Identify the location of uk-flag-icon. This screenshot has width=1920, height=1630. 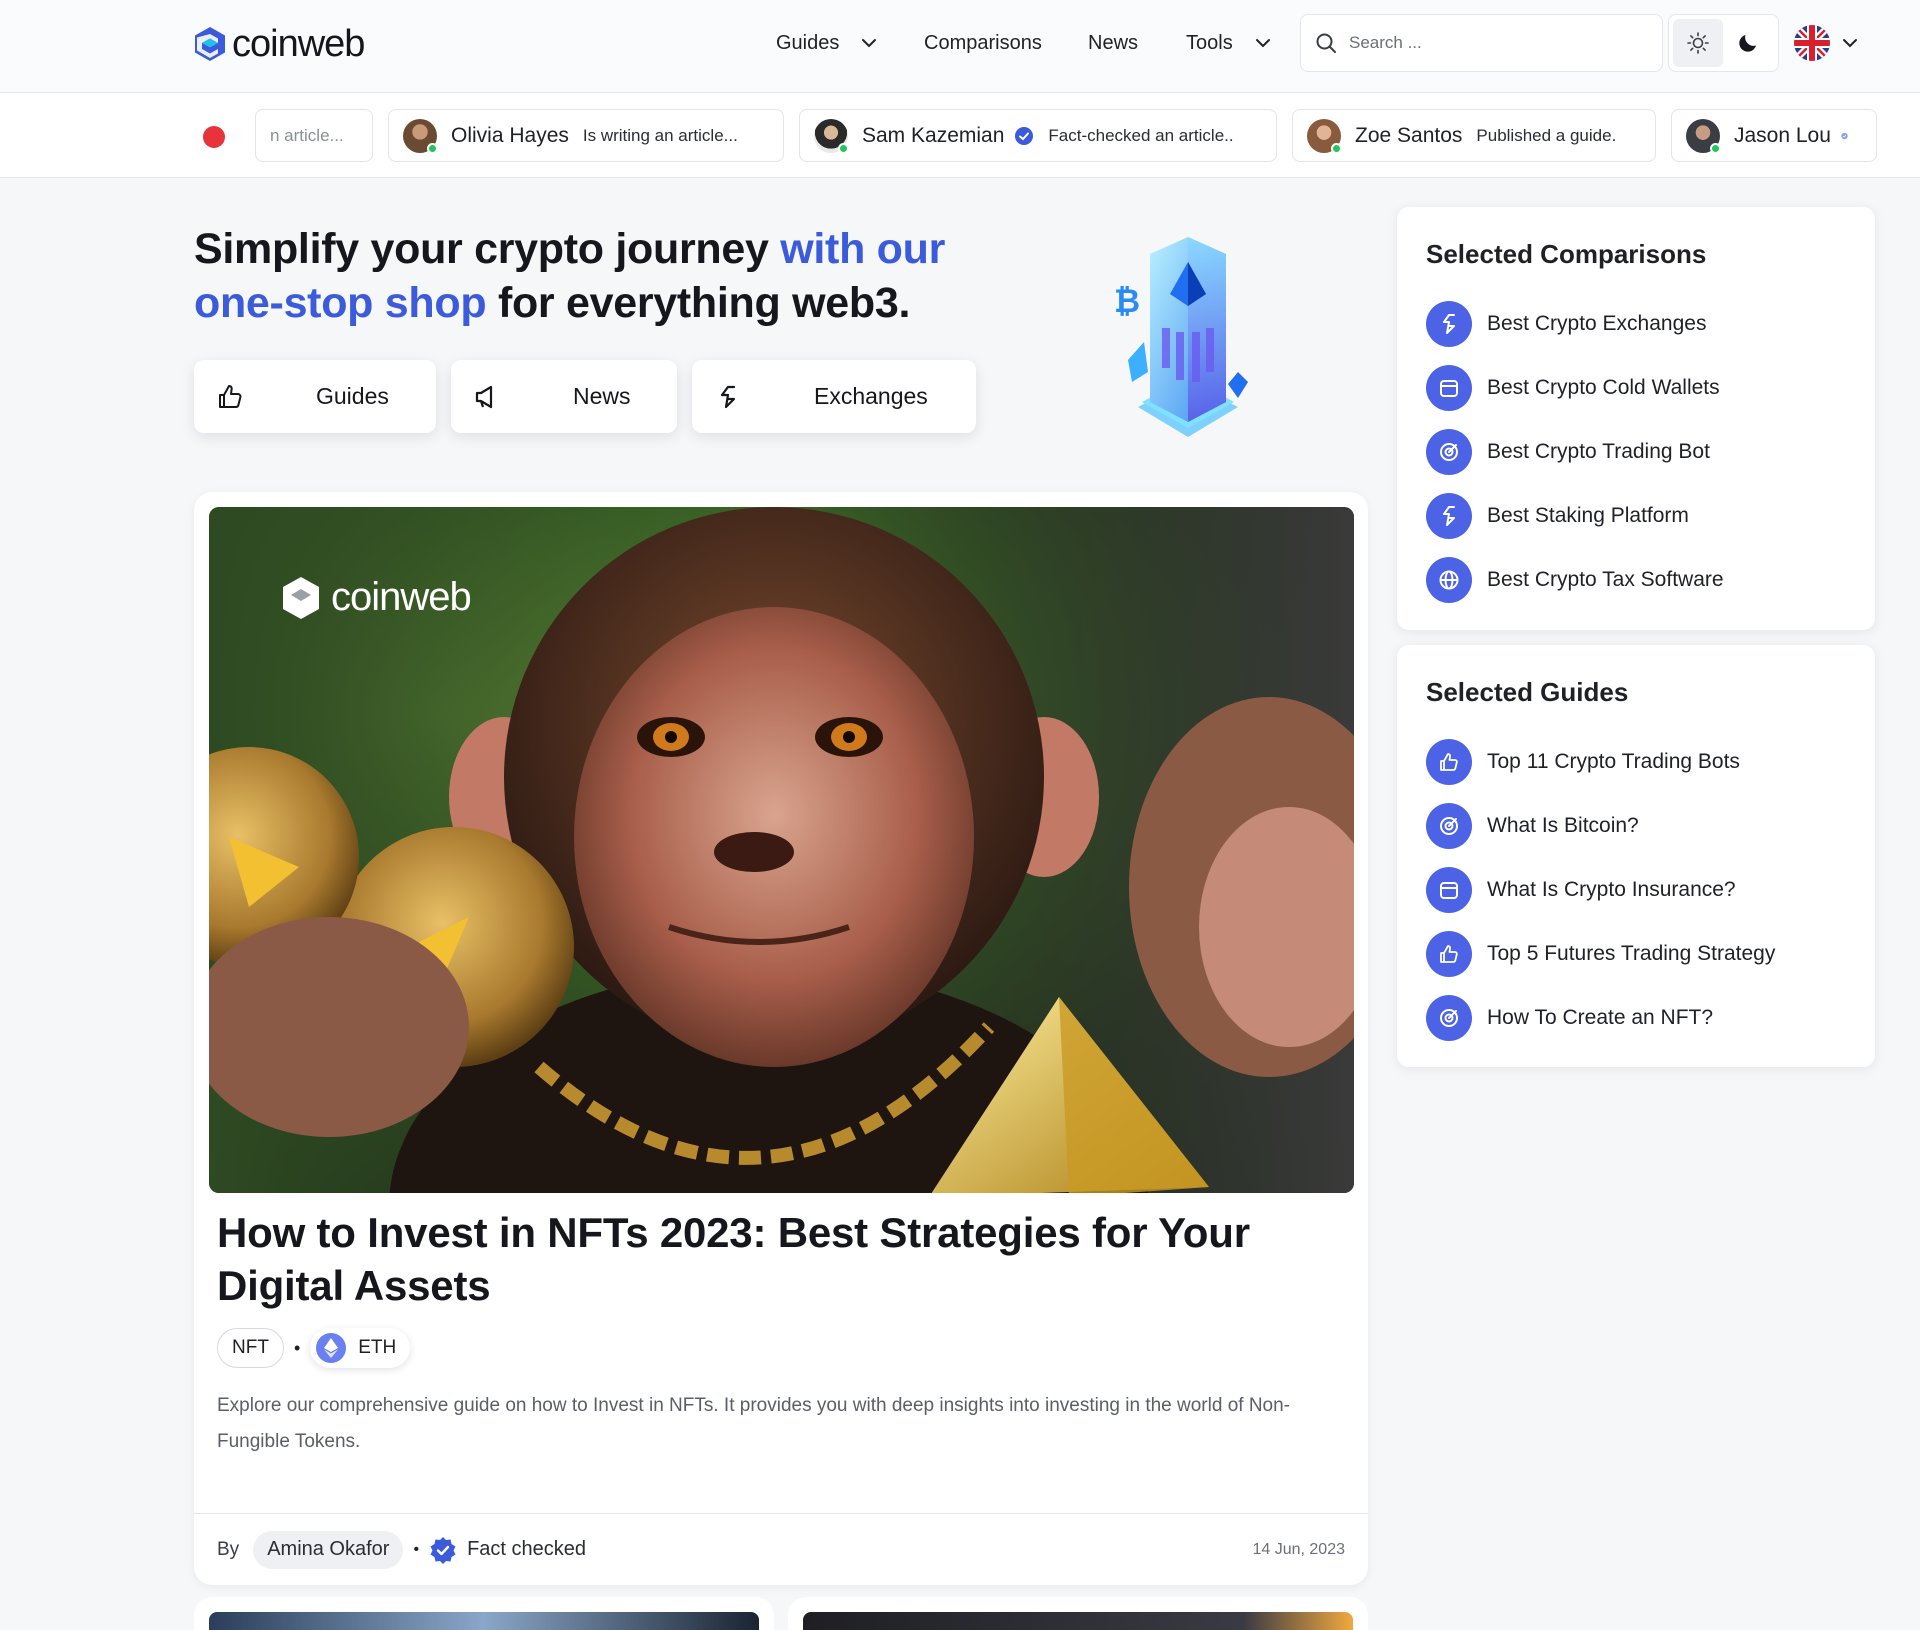
(1812, 43).